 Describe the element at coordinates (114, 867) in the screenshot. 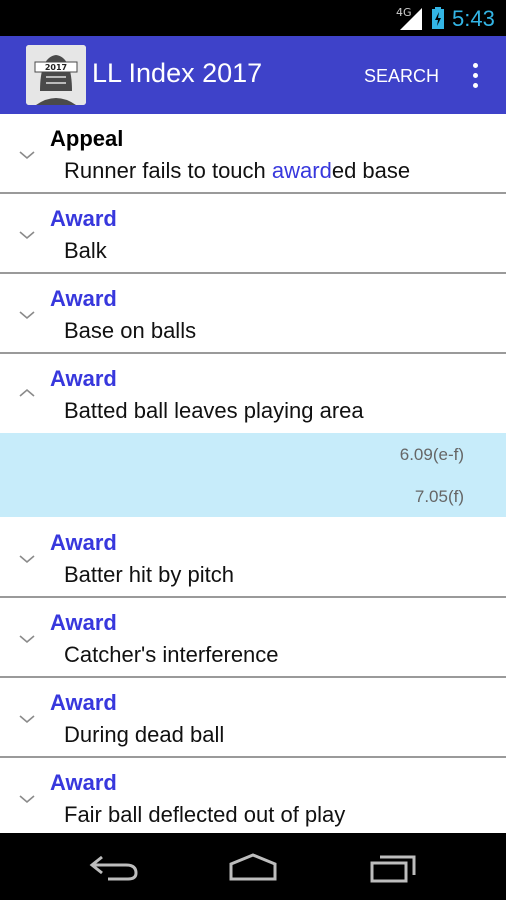

I see `back-icon` at that location.